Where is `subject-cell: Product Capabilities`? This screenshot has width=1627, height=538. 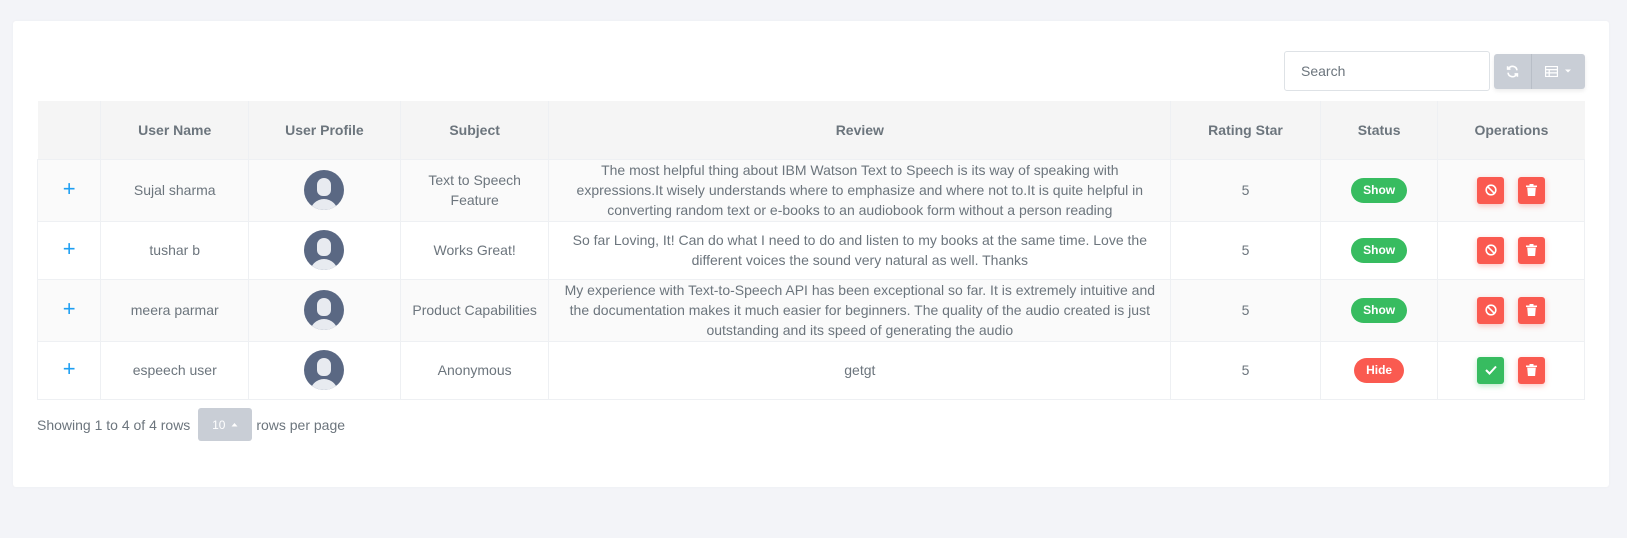 subject-cell: Product Capabilities is located at coordinates (474, 309).